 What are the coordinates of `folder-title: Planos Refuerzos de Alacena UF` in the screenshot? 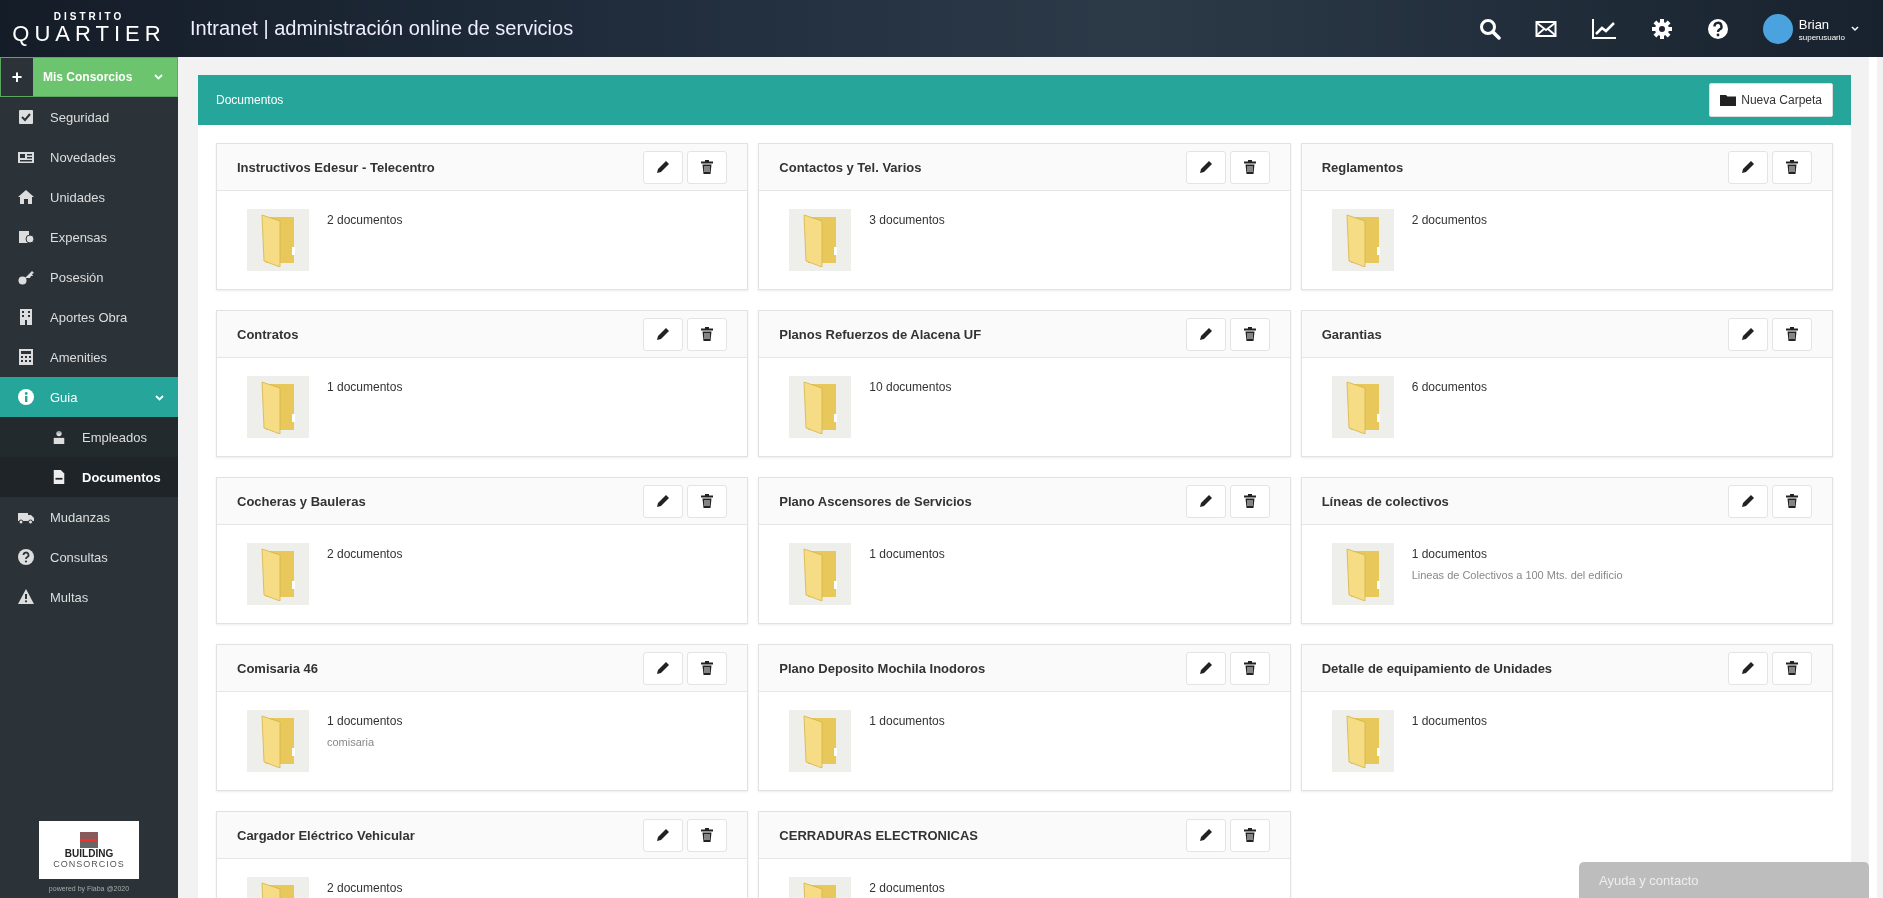 It's located at (881, 334).